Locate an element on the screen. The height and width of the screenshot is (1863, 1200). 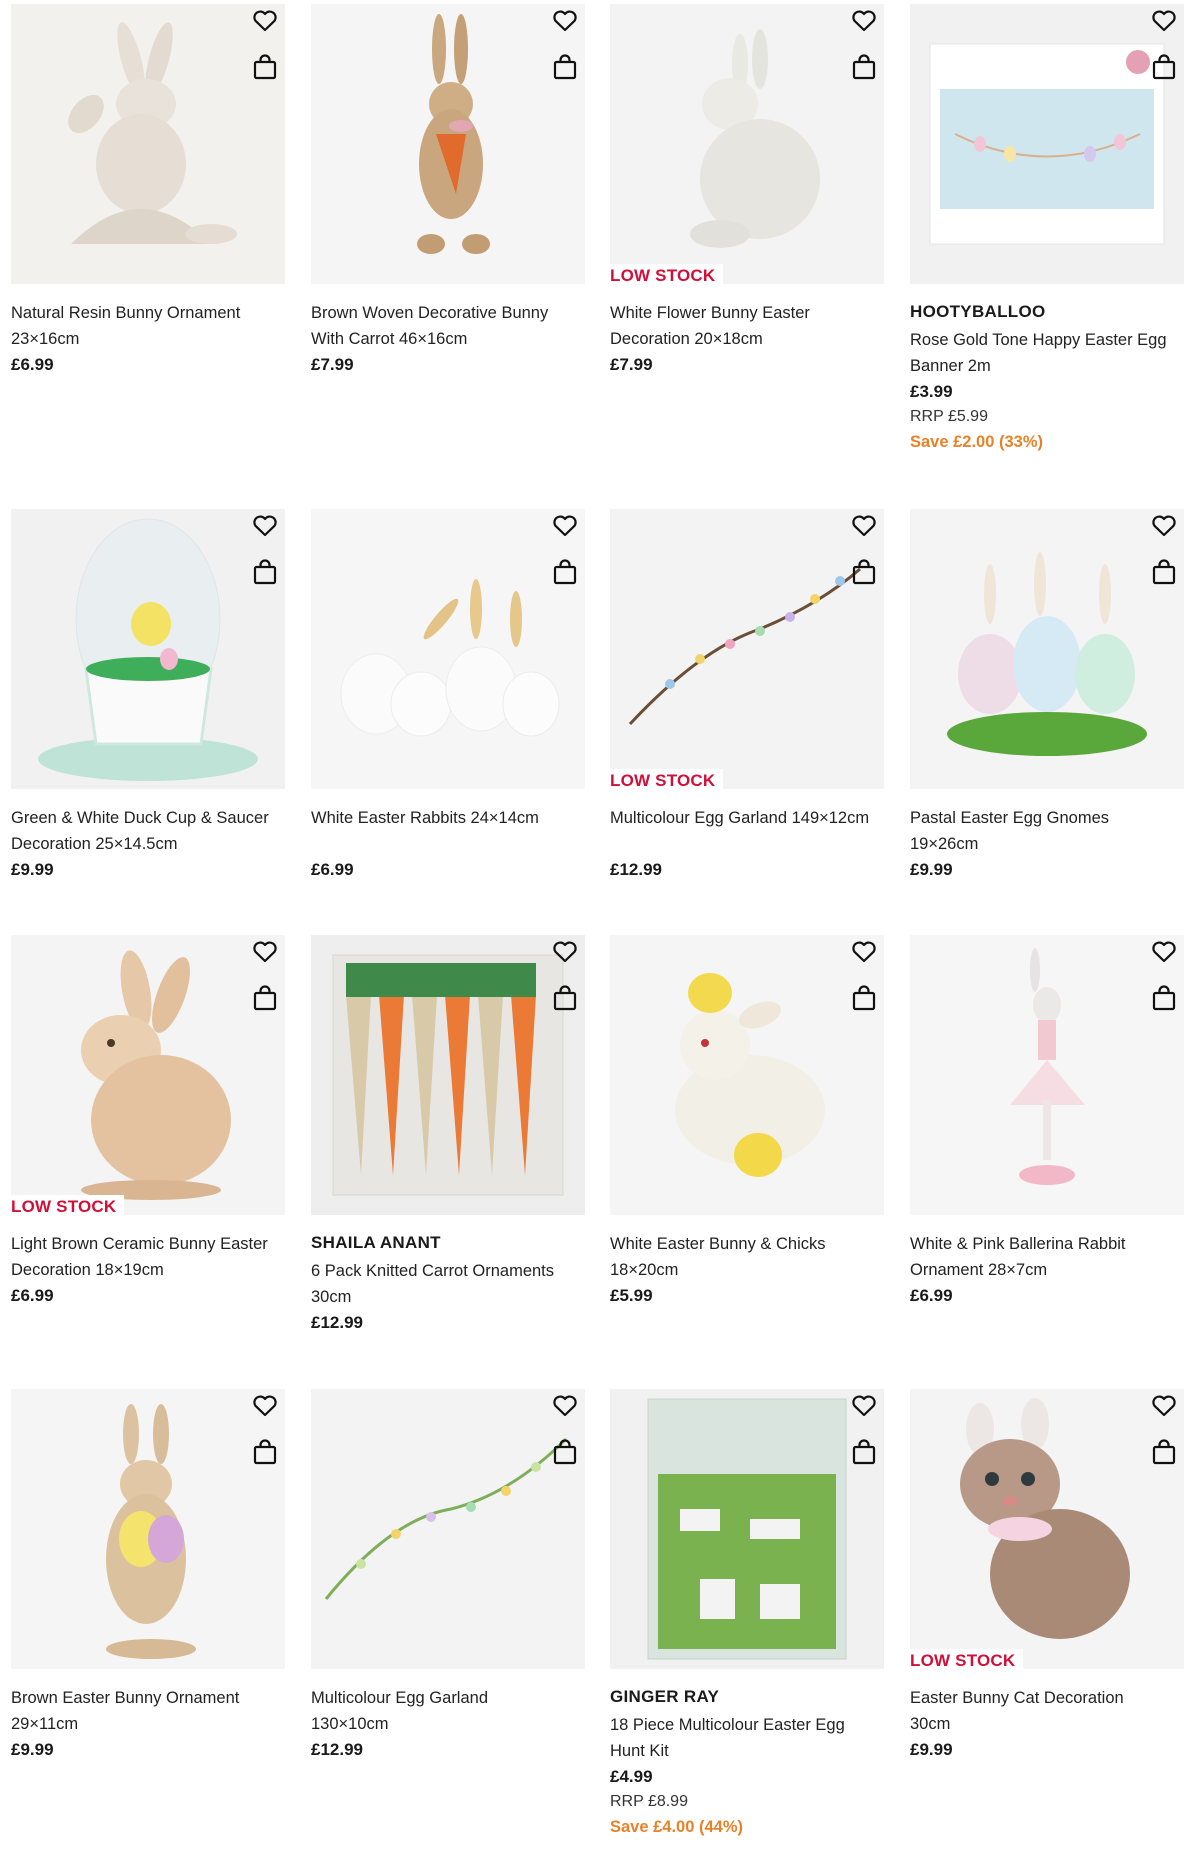
brand-name: HOOTYBALLOO is located at coordinates (1050, 312).